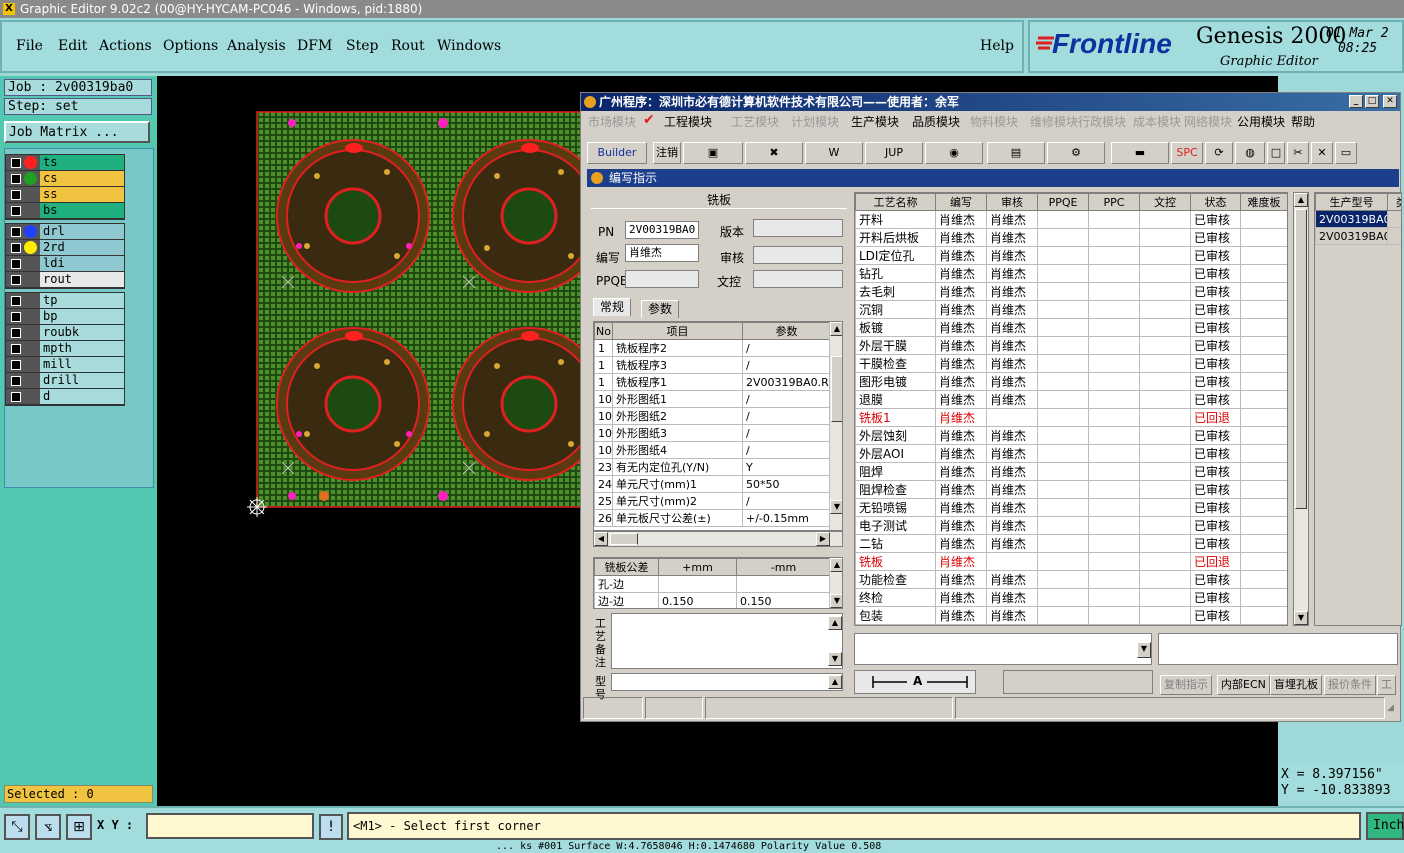 Image resolution: width=1404 pixels, height=853 pixels. Describe the element at coordinates (727, 682) in the screenshot. I see `type-field: ▲` at that location.